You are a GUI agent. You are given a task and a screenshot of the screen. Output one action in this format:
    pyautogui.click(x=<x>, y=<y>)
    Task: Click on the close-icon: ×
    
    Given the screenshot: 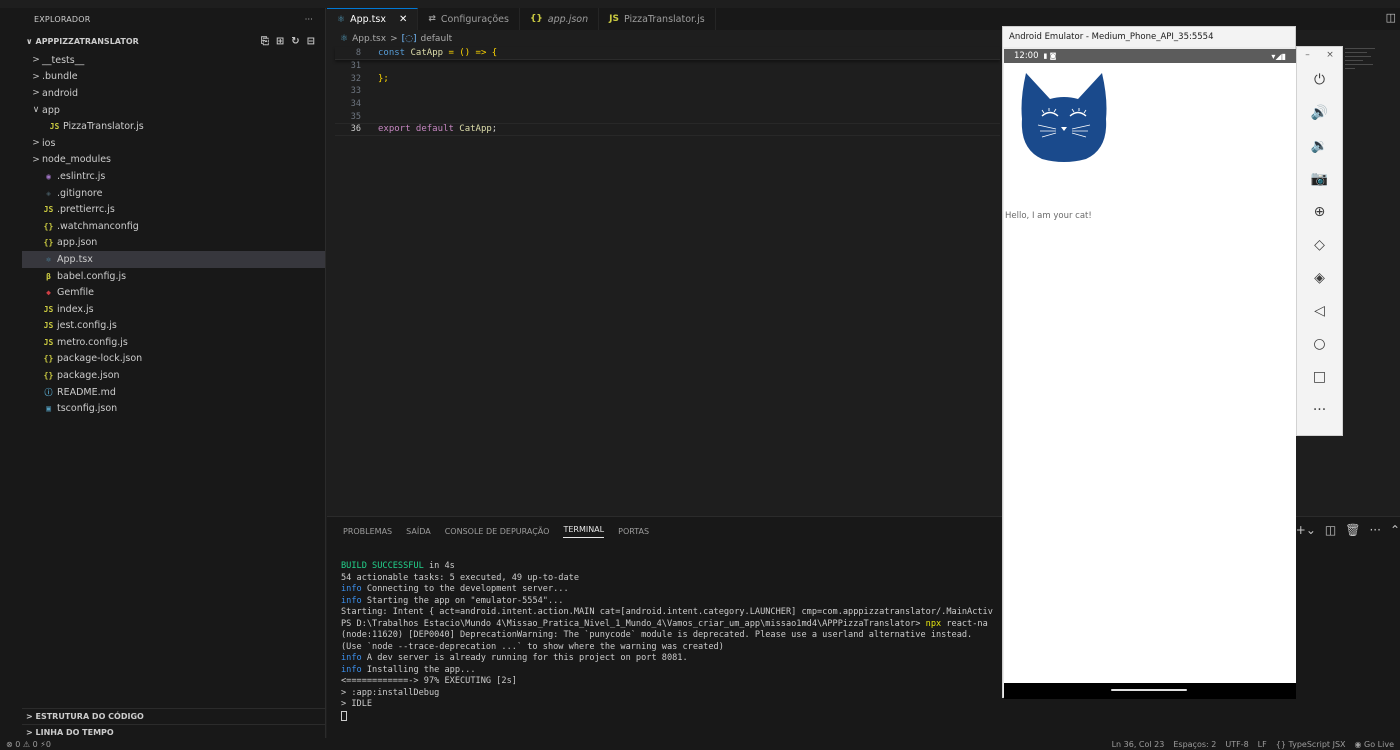 What is the action you would take?
    pyautogui.click(x=1330, y=55)
    